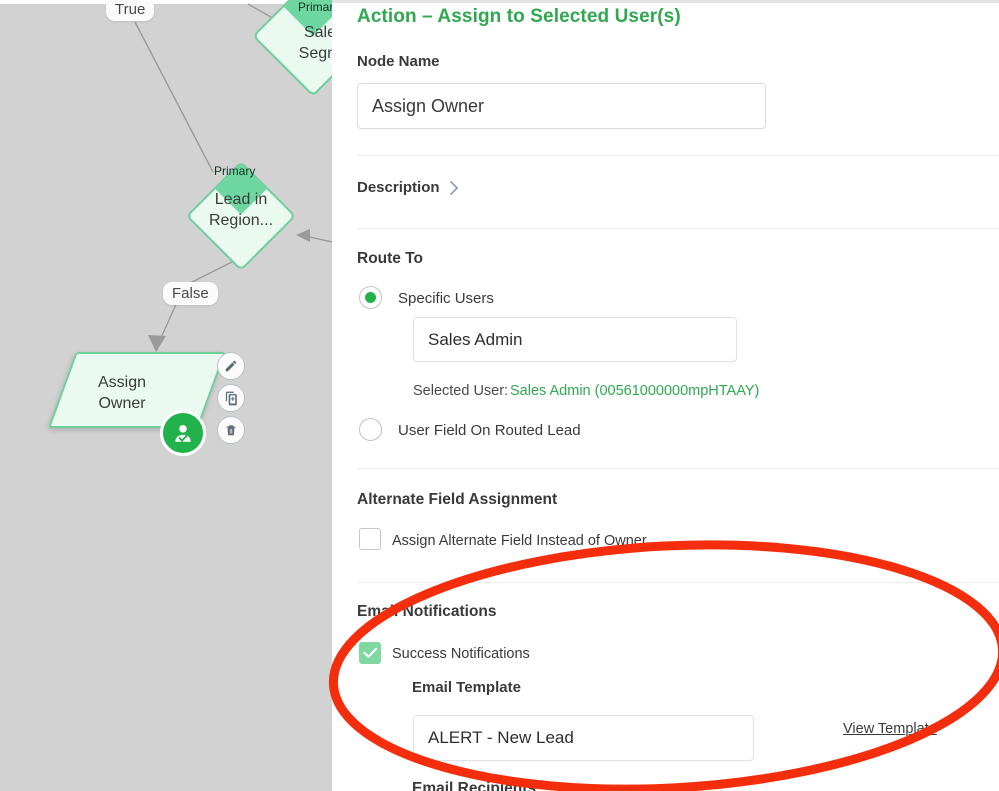 The height and width of the screenshot is (791, 999). I want to click on node-name-input: Assign Owner, so click(561, 106).